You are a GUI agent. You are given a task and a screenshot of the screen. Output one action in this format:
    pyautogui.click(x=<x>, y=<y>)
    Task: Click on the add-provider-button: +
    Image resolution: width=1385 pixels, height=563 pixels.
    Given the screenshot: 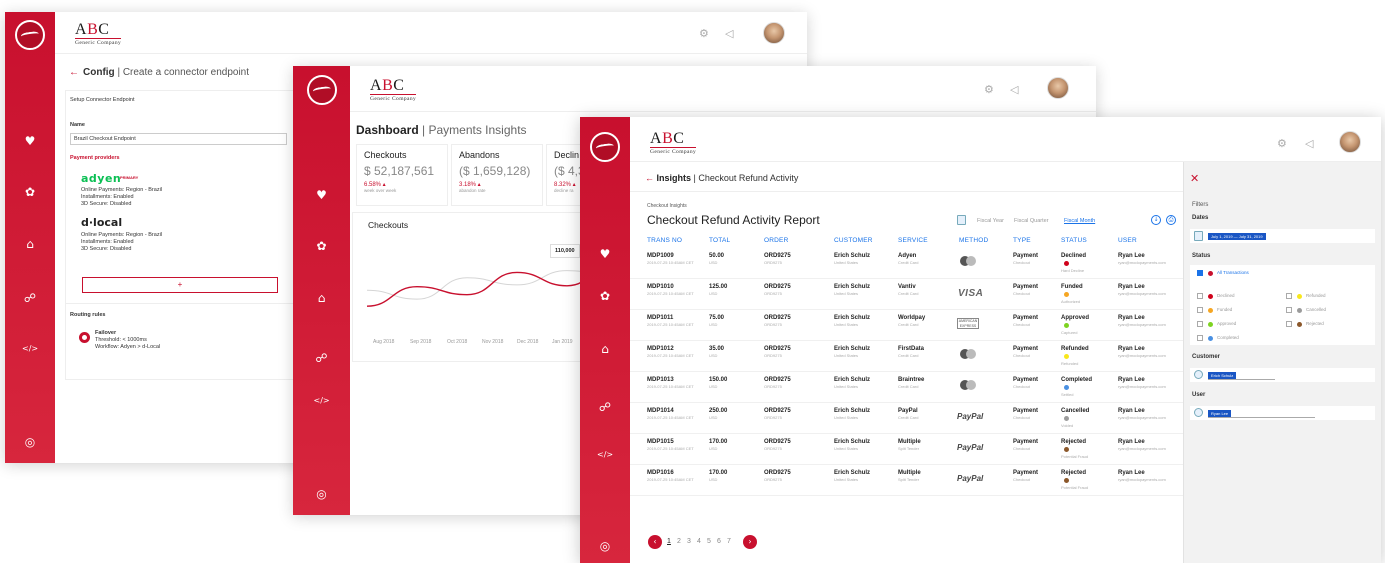 What is the action you would take?
    pyautogui.click(x=180, y=285)
    